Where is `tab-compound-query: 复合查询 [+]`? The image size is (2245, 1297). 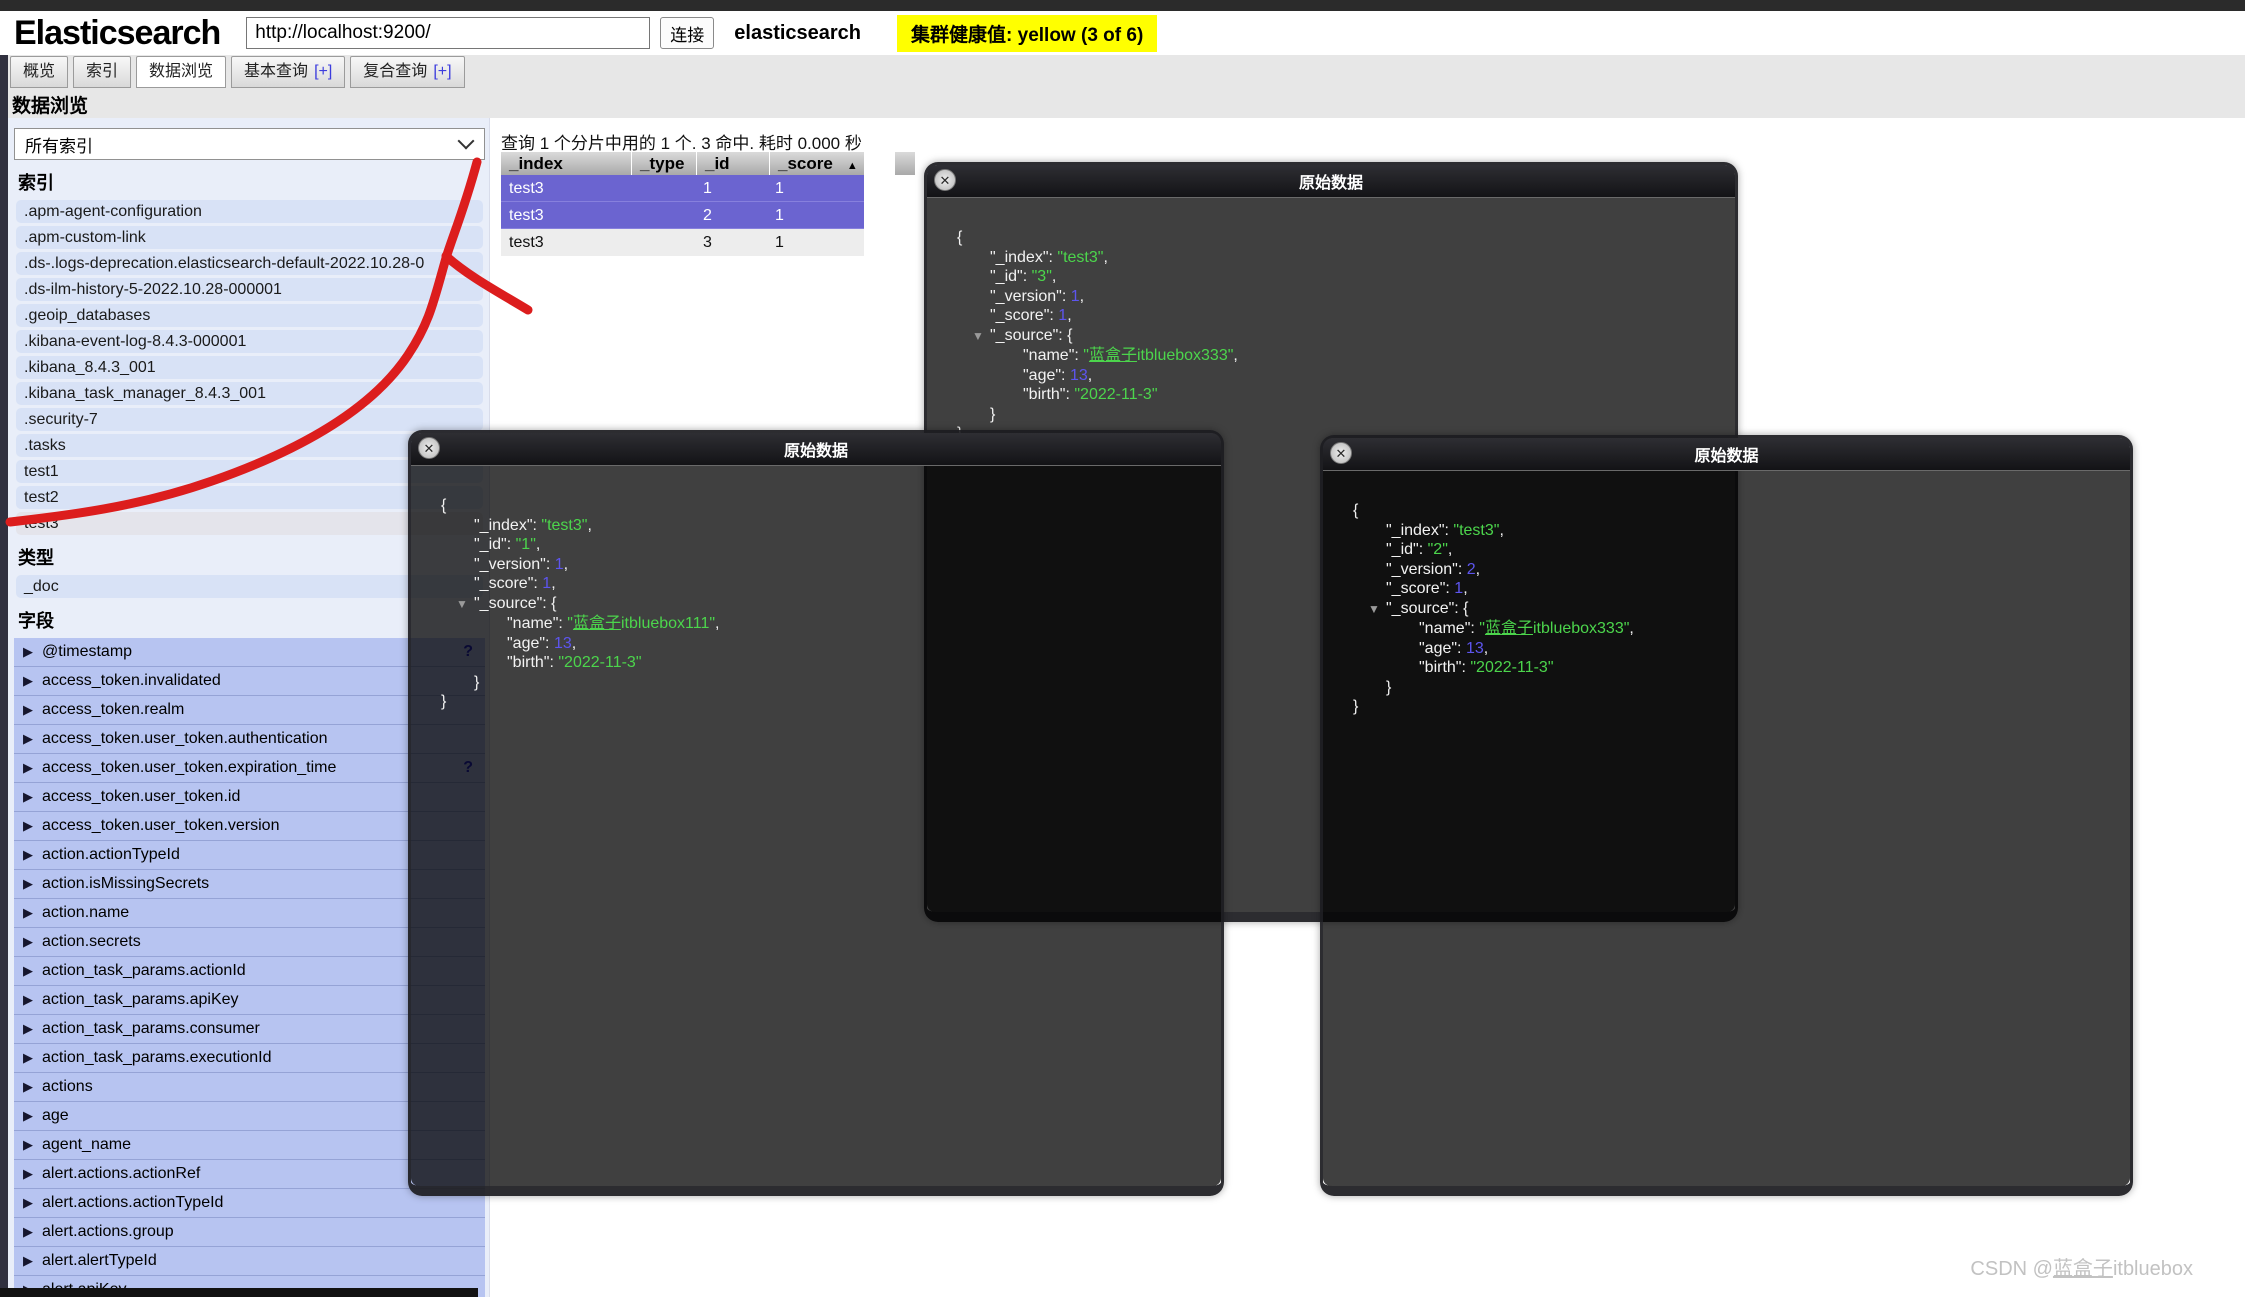
tab-compound-query: 复合查询 [+] is located at coordinates (407, 72).